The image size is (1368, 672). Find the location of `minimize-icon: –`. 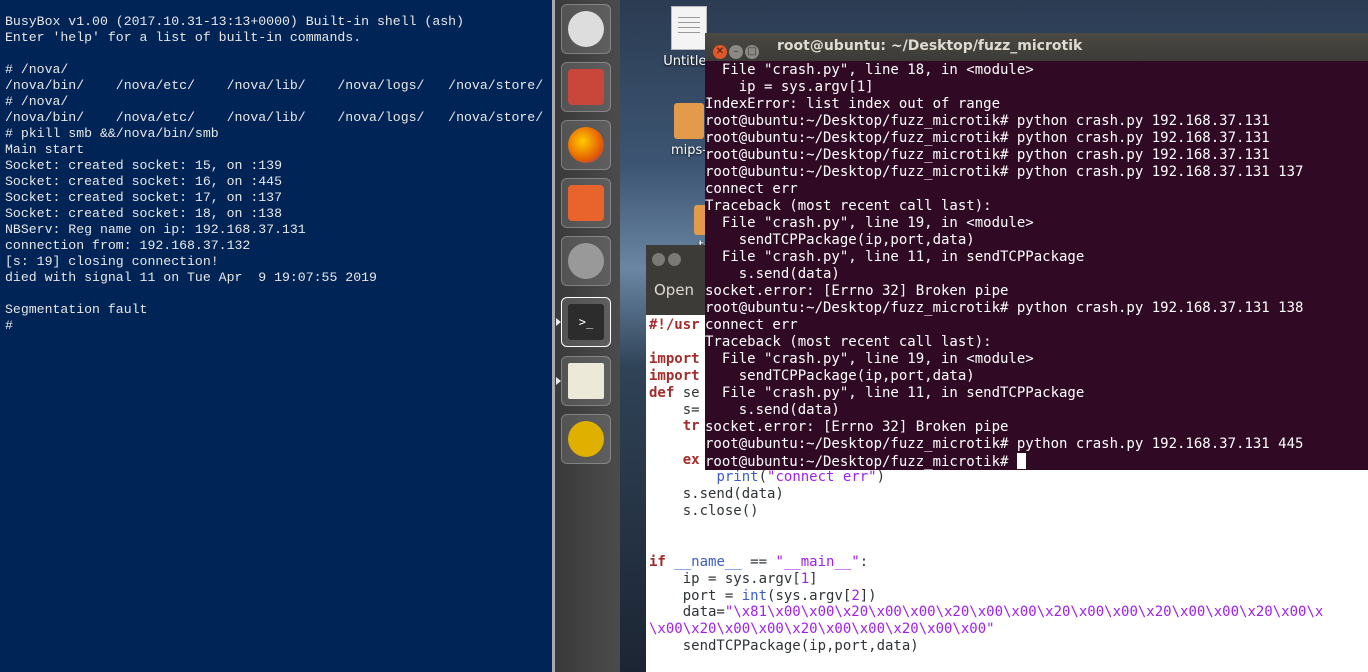

minimize-icon: – is located at coordinates (736, 52).